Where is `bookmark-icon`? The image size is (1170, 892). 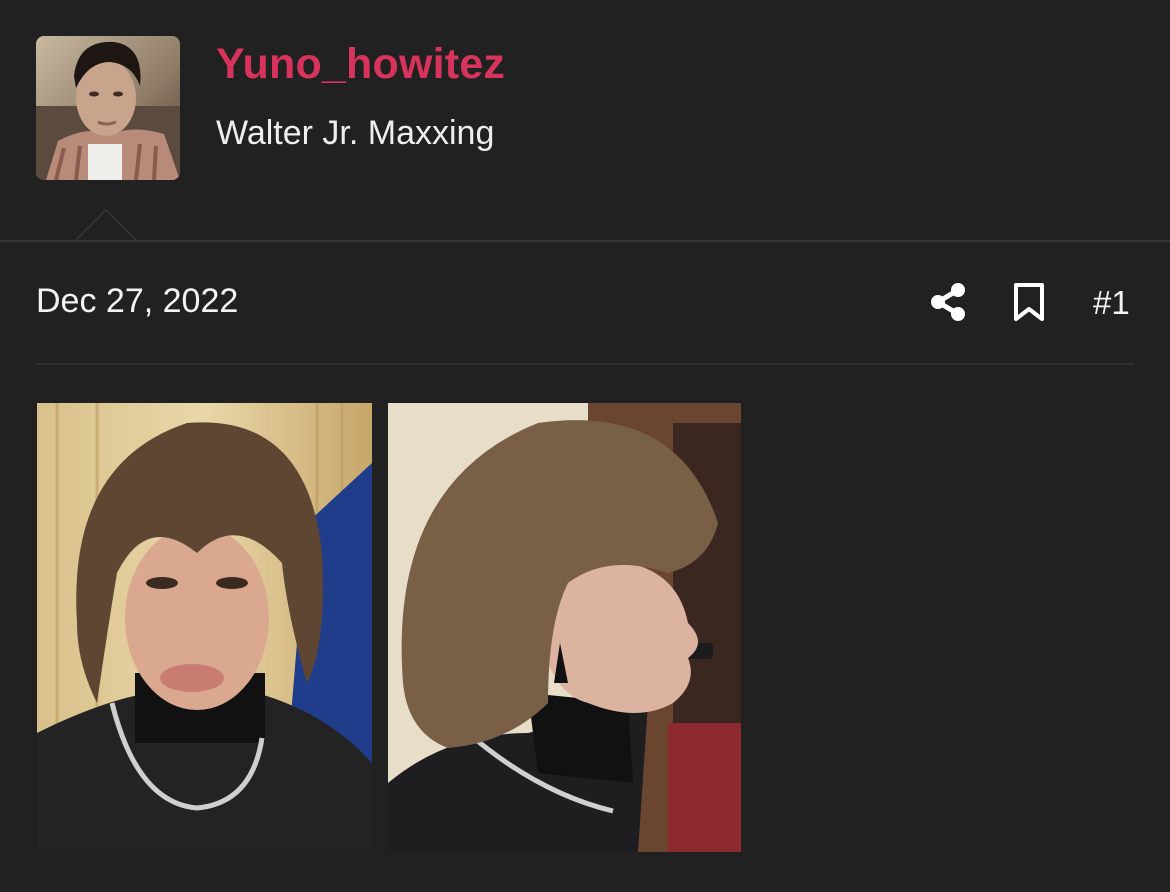
bookmark-icon is located at coordinates (1029, 302).